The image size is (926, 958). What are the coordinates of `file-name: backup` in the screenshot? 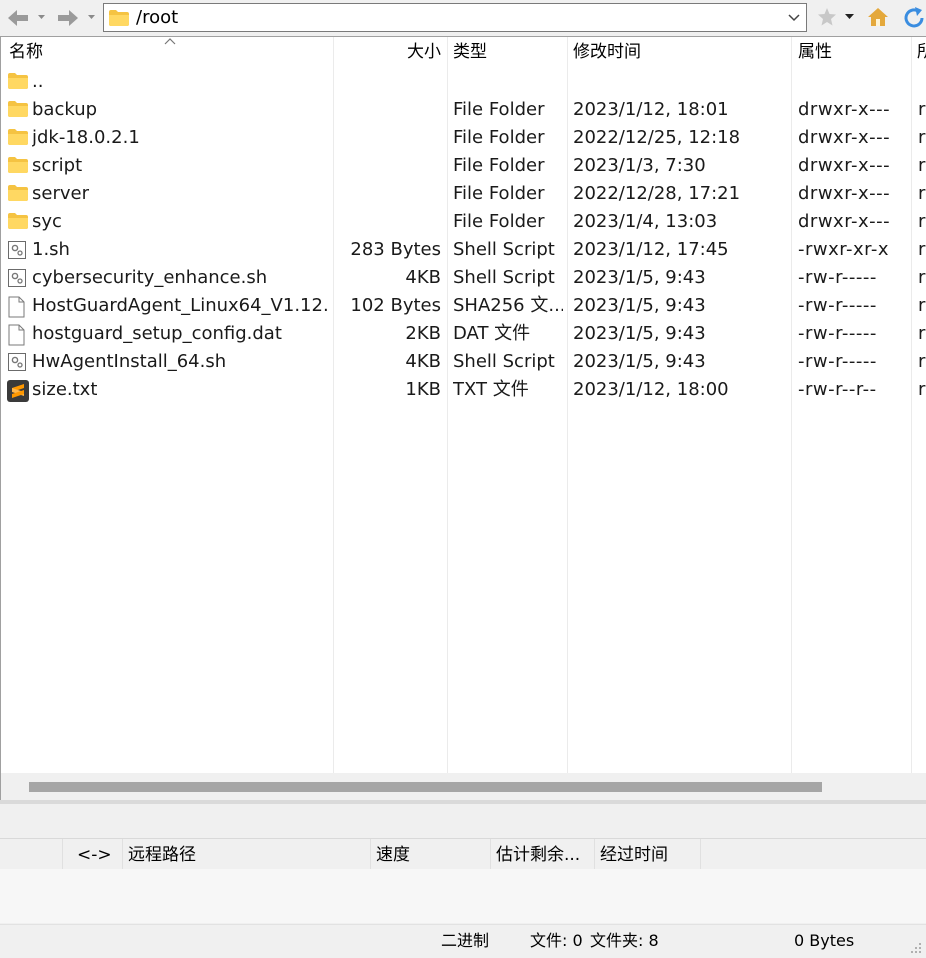 It's located at (65, 109).